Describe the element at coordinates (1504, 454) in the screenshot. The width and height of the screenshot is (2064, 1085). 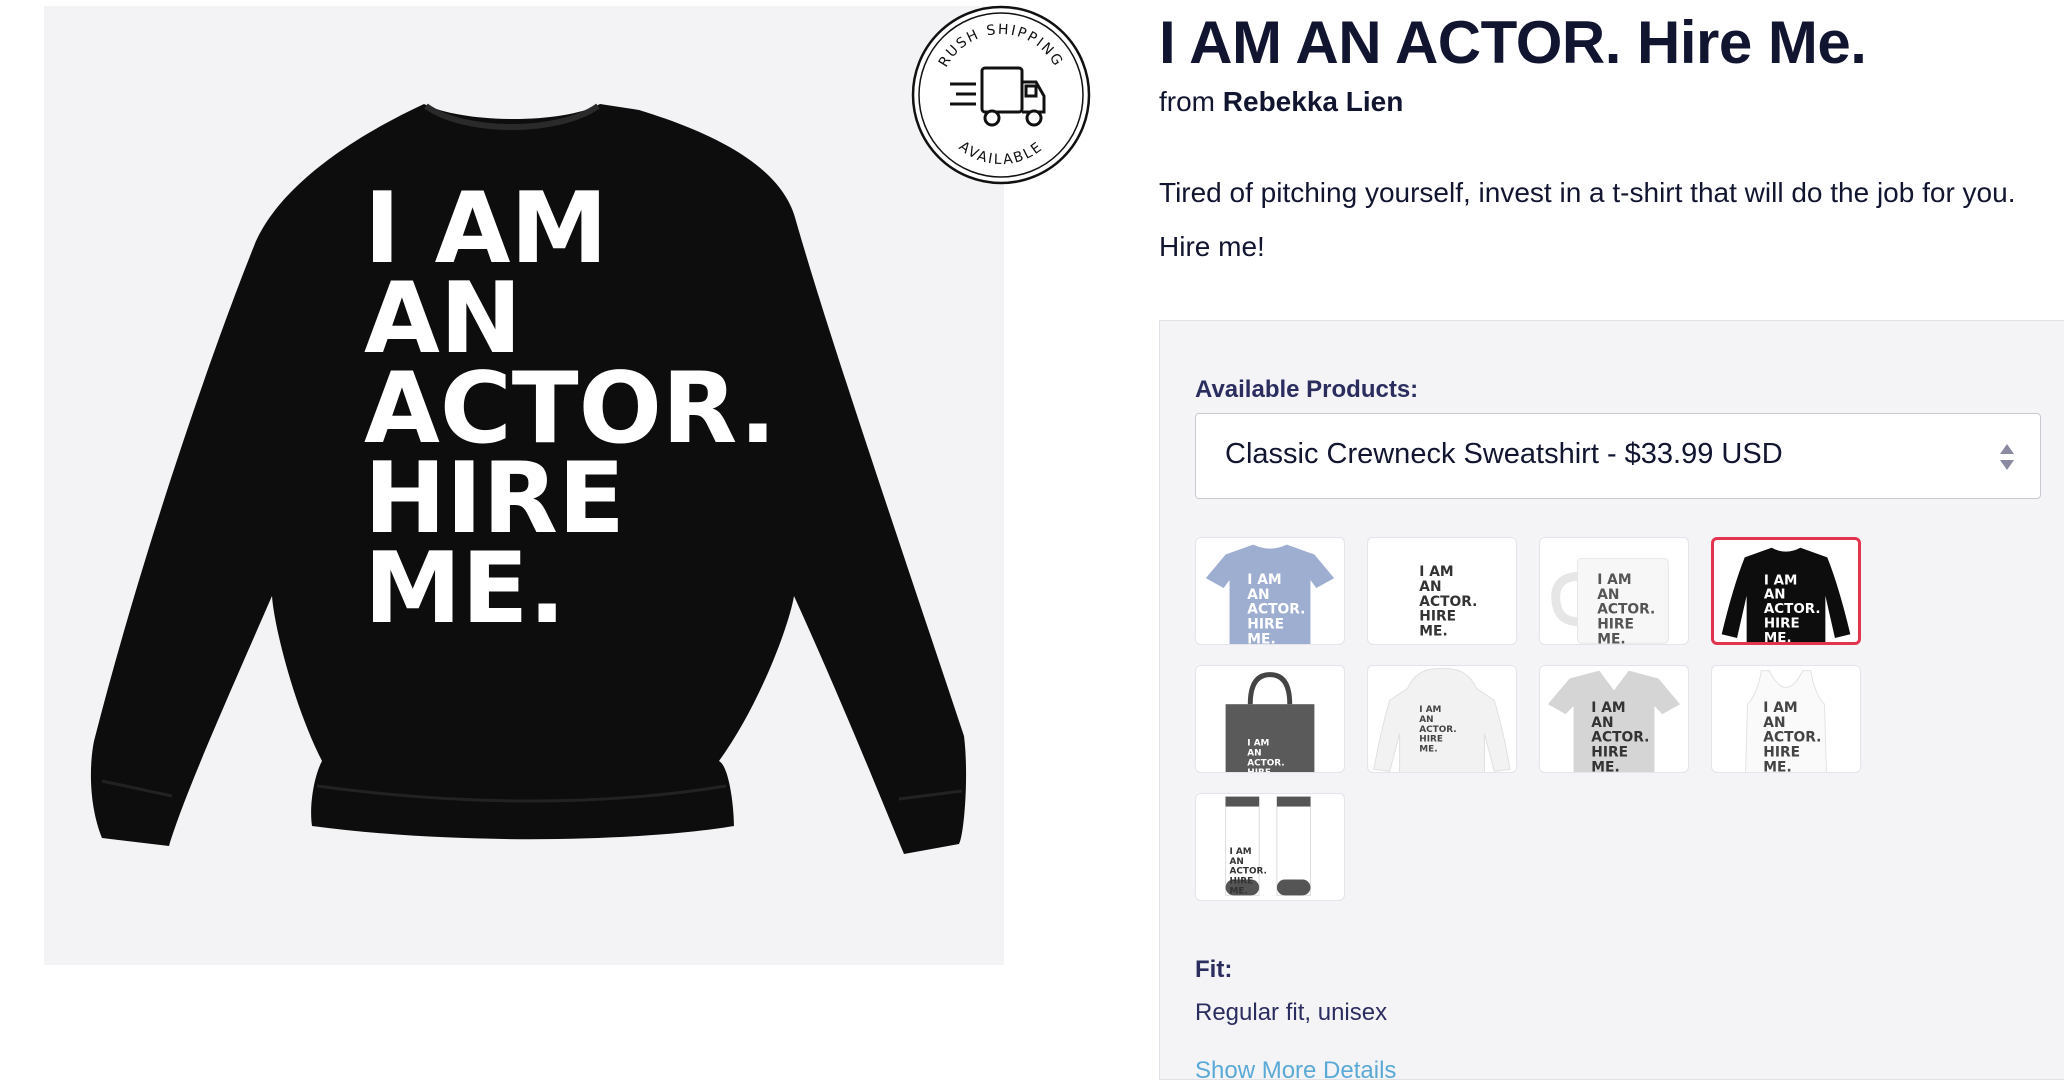
I see `product-select-value: Classic Crewneck Sweatshirt - $33.99 USD` at that location.